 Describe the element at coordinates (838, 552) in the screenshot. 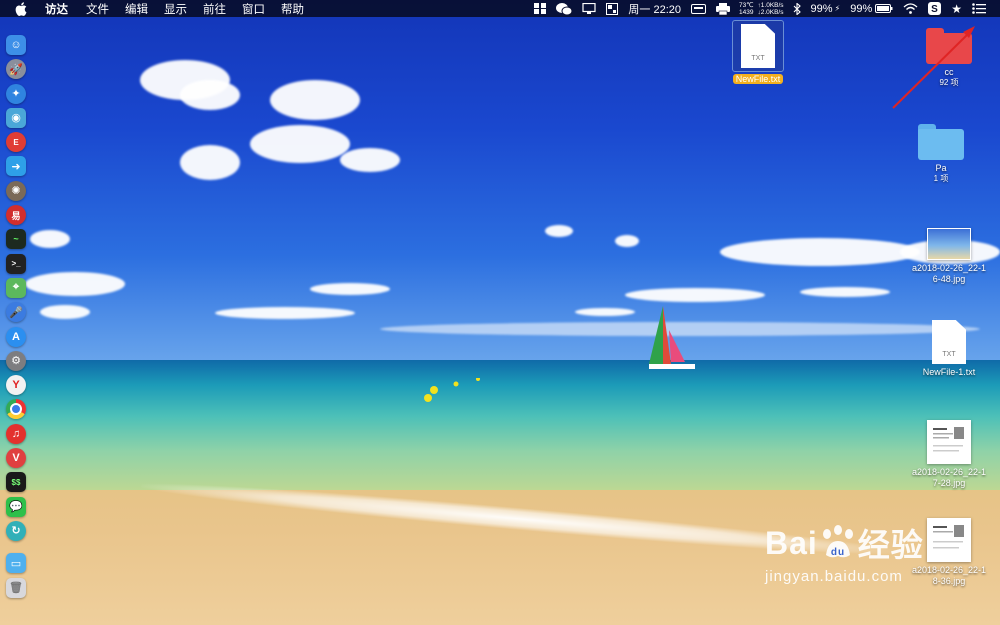

I see `svg-text: du` at that location.